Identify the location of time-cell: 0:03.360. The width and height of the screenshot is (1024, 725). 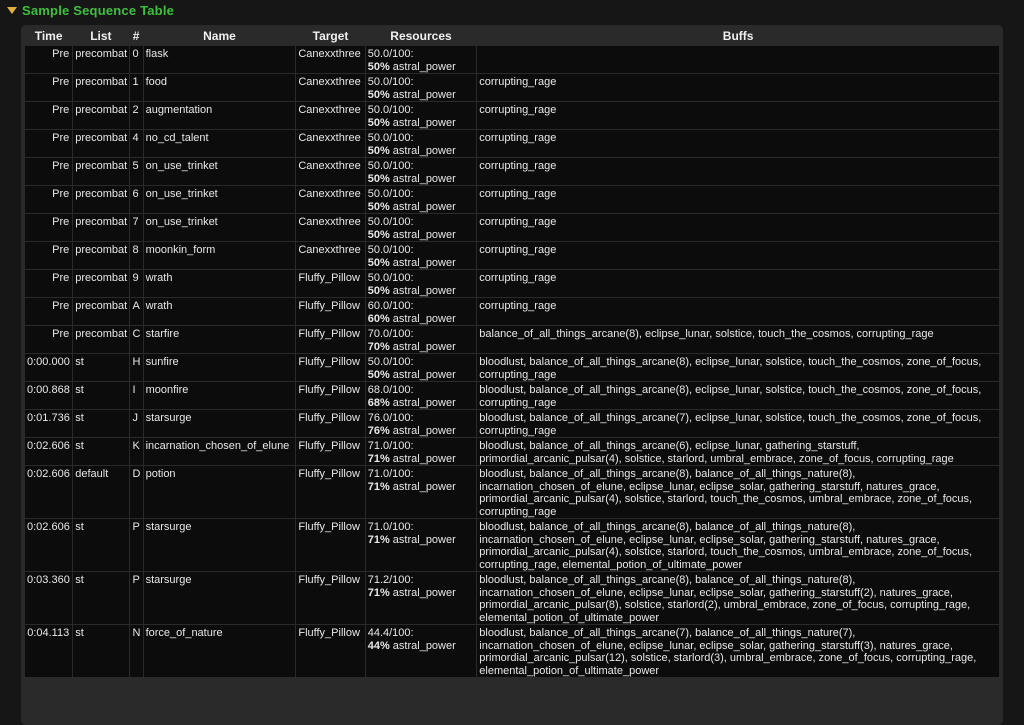
(48, 598).